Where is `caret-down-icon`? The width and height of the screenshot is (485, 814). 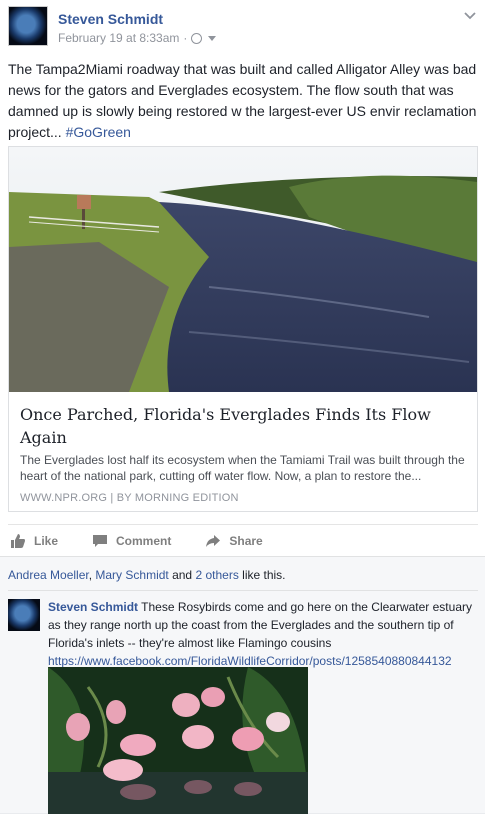 caret-down-icon is located at coordinates (212, 38).